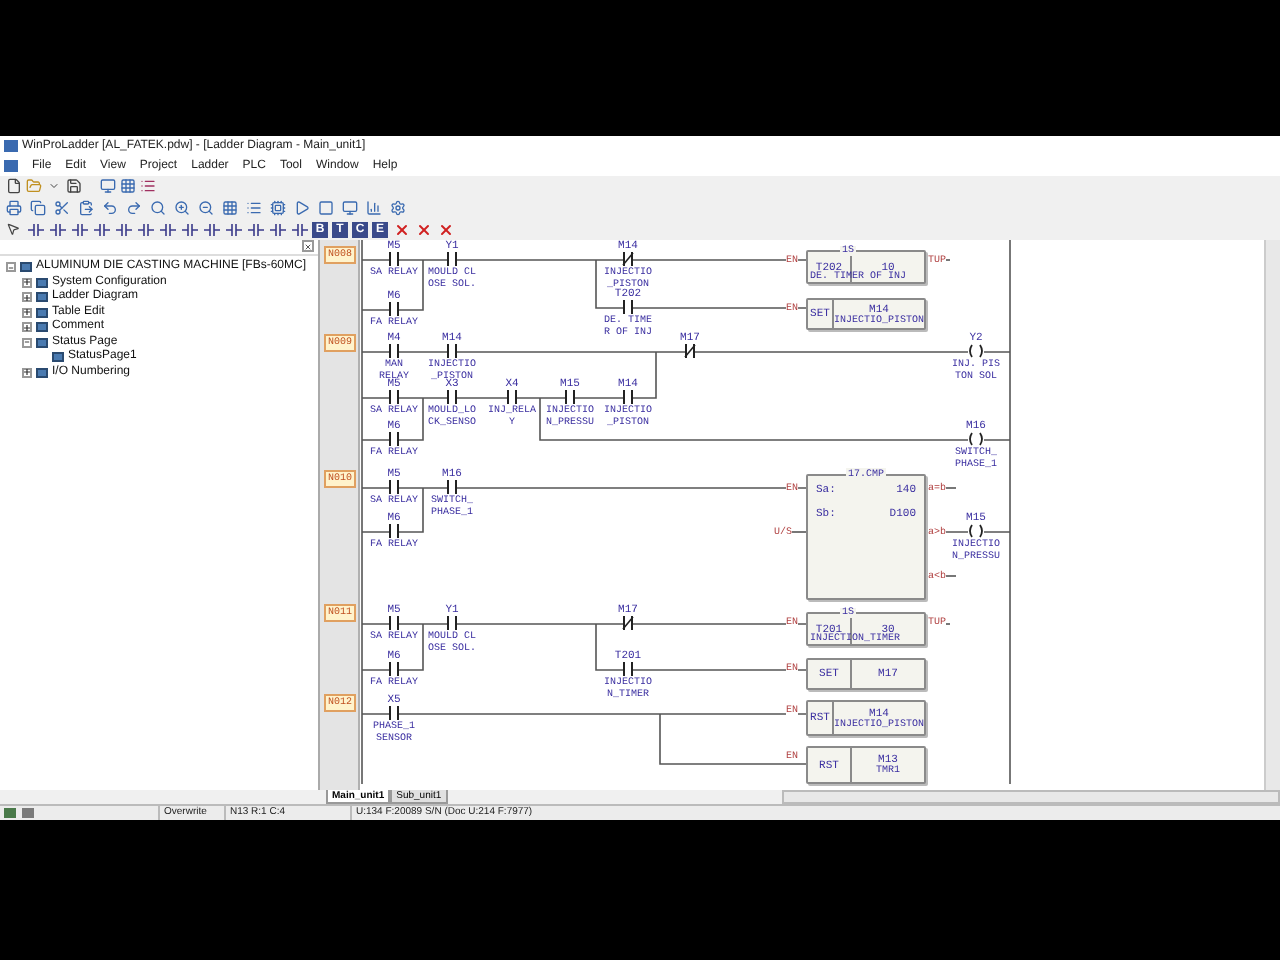 This screenshot has height=960, width=1280. What do you see at coordinates (11, 146) in the screenshot?
I see `app-icon` at bounding box center [11, 146].